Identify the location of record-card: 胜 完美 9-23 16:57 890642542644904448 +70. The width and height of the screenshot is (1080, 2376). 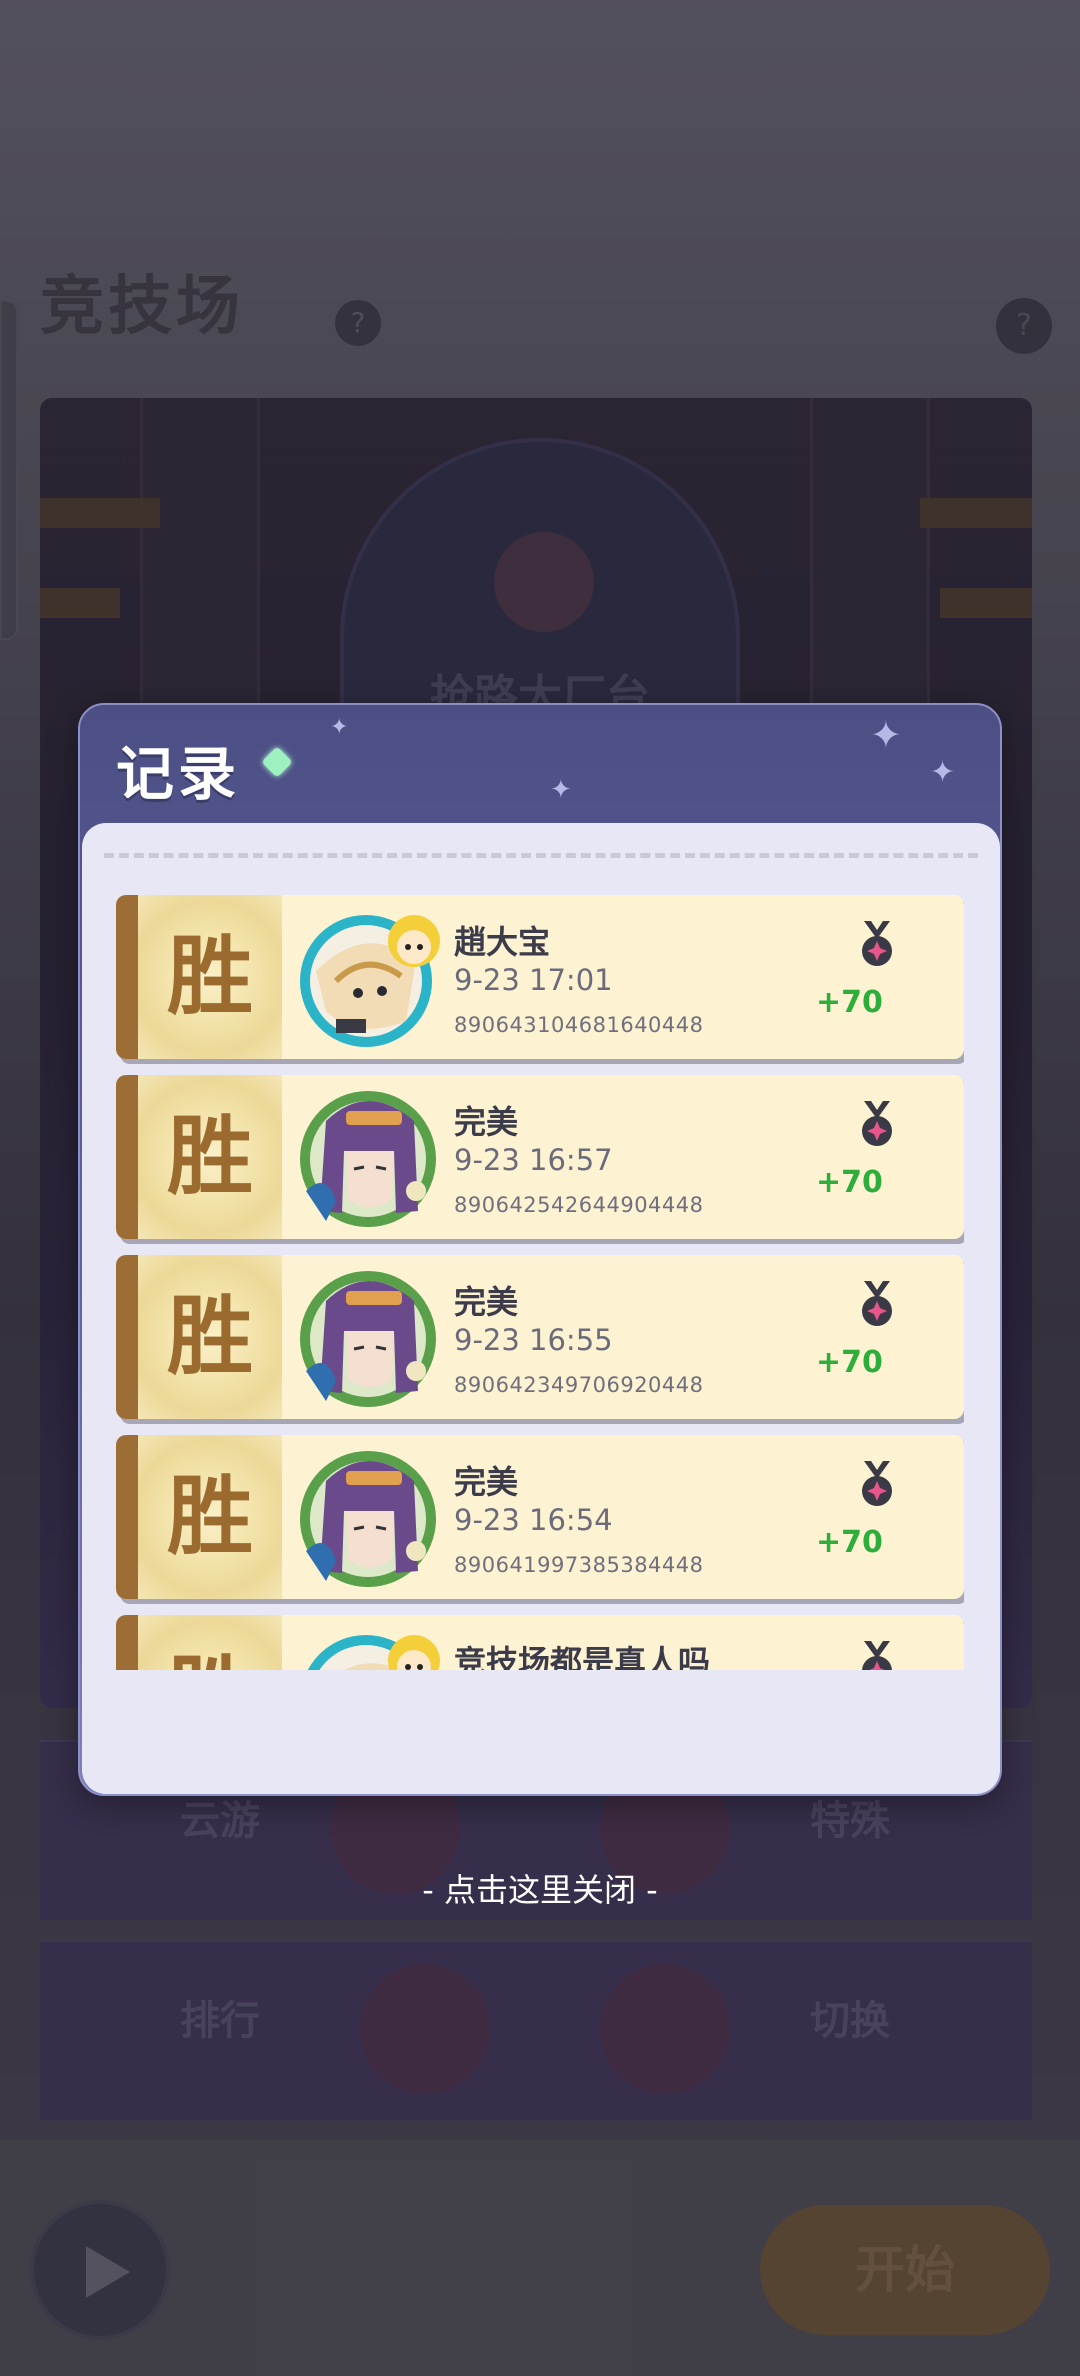
(540, 1157).